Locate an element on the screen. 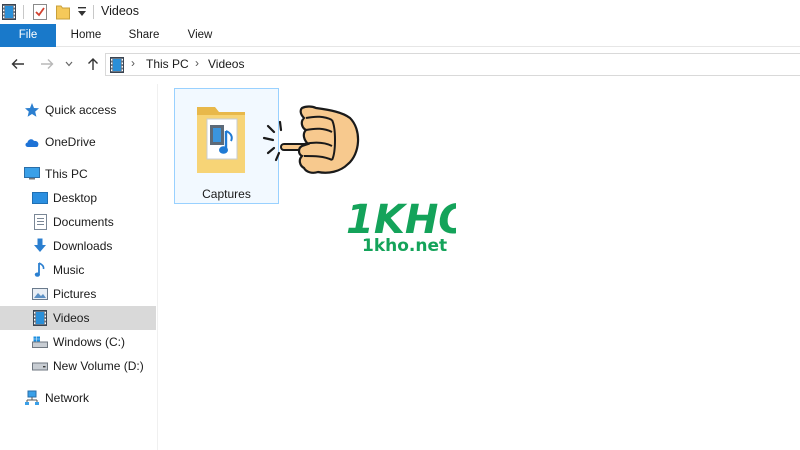  drive-d-icon is located at coordinates (40, 366).